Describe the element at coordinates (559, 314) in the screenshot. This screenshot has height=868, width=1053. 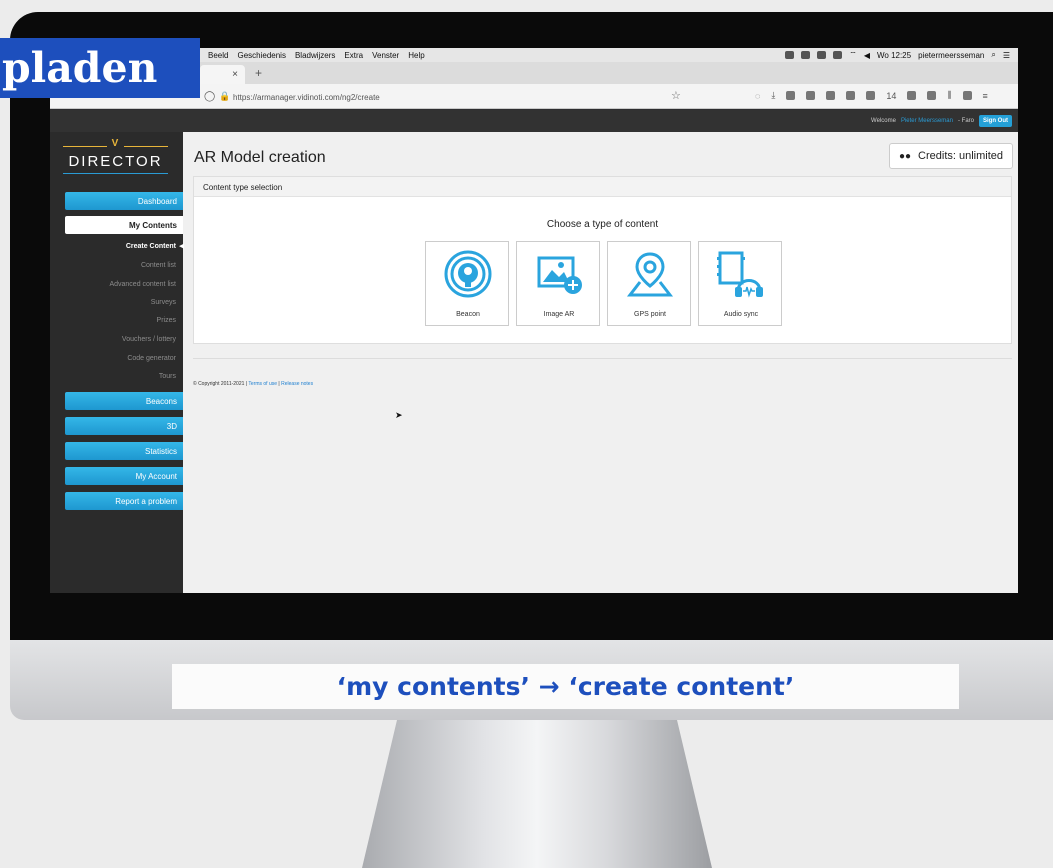
I see `card-label: Image AR` at that location.